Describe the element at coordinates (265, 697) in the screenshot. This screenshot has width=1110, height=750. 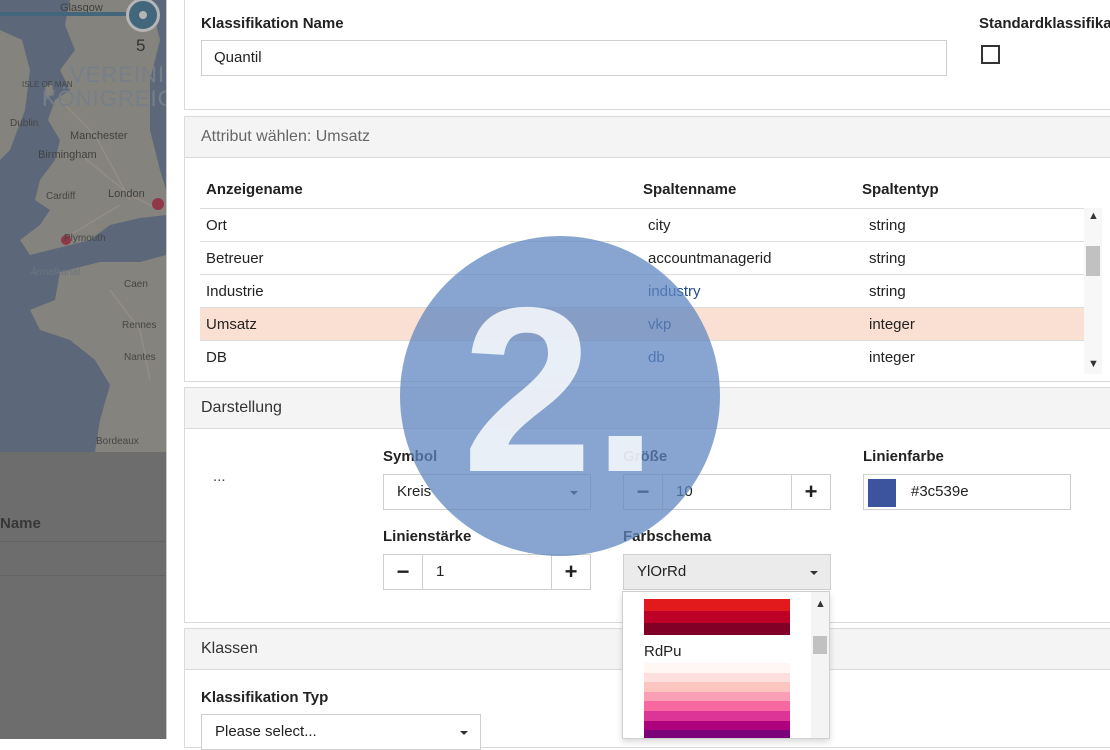
I see `classification-type-label: Klassifikation Typ` at that location.